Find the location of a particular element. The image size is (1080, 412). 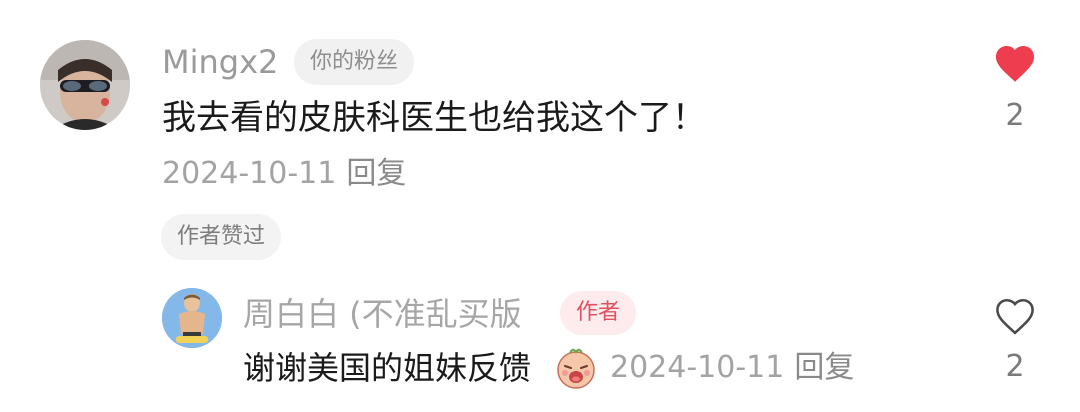

commenter-avatar is located at coordinates (85, 85).